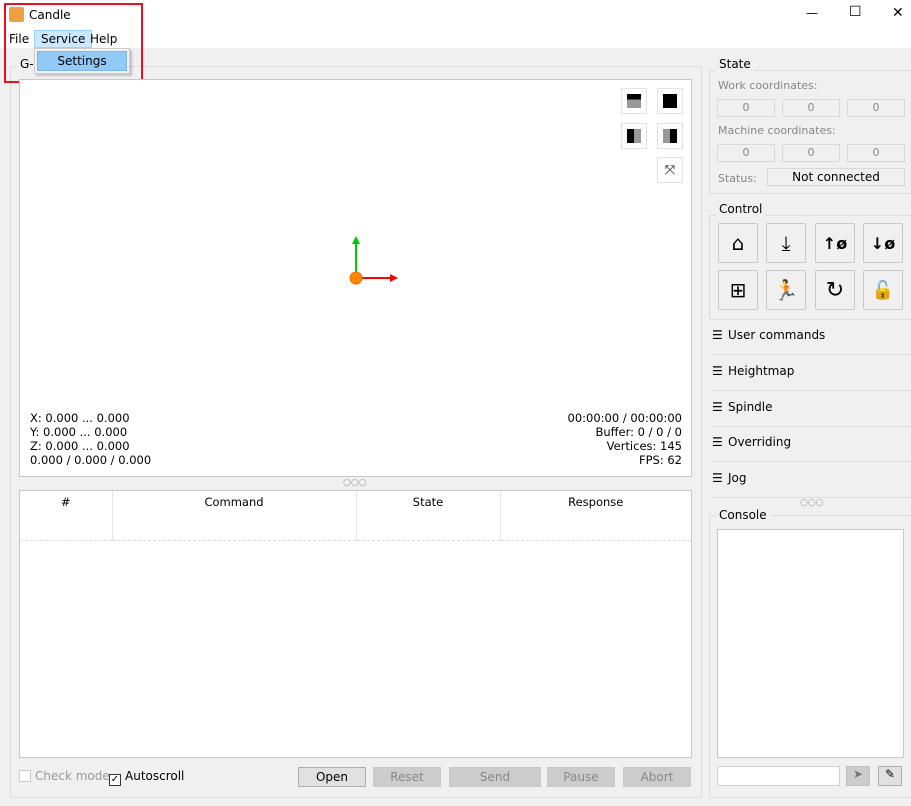 Image resolution: width=911 pixels, height=806 pixels. What do you see at coordinates (811, 413) in the screenshot?
I see `section-spindle: ☰ Spindle` at bounding box center [811, 413].